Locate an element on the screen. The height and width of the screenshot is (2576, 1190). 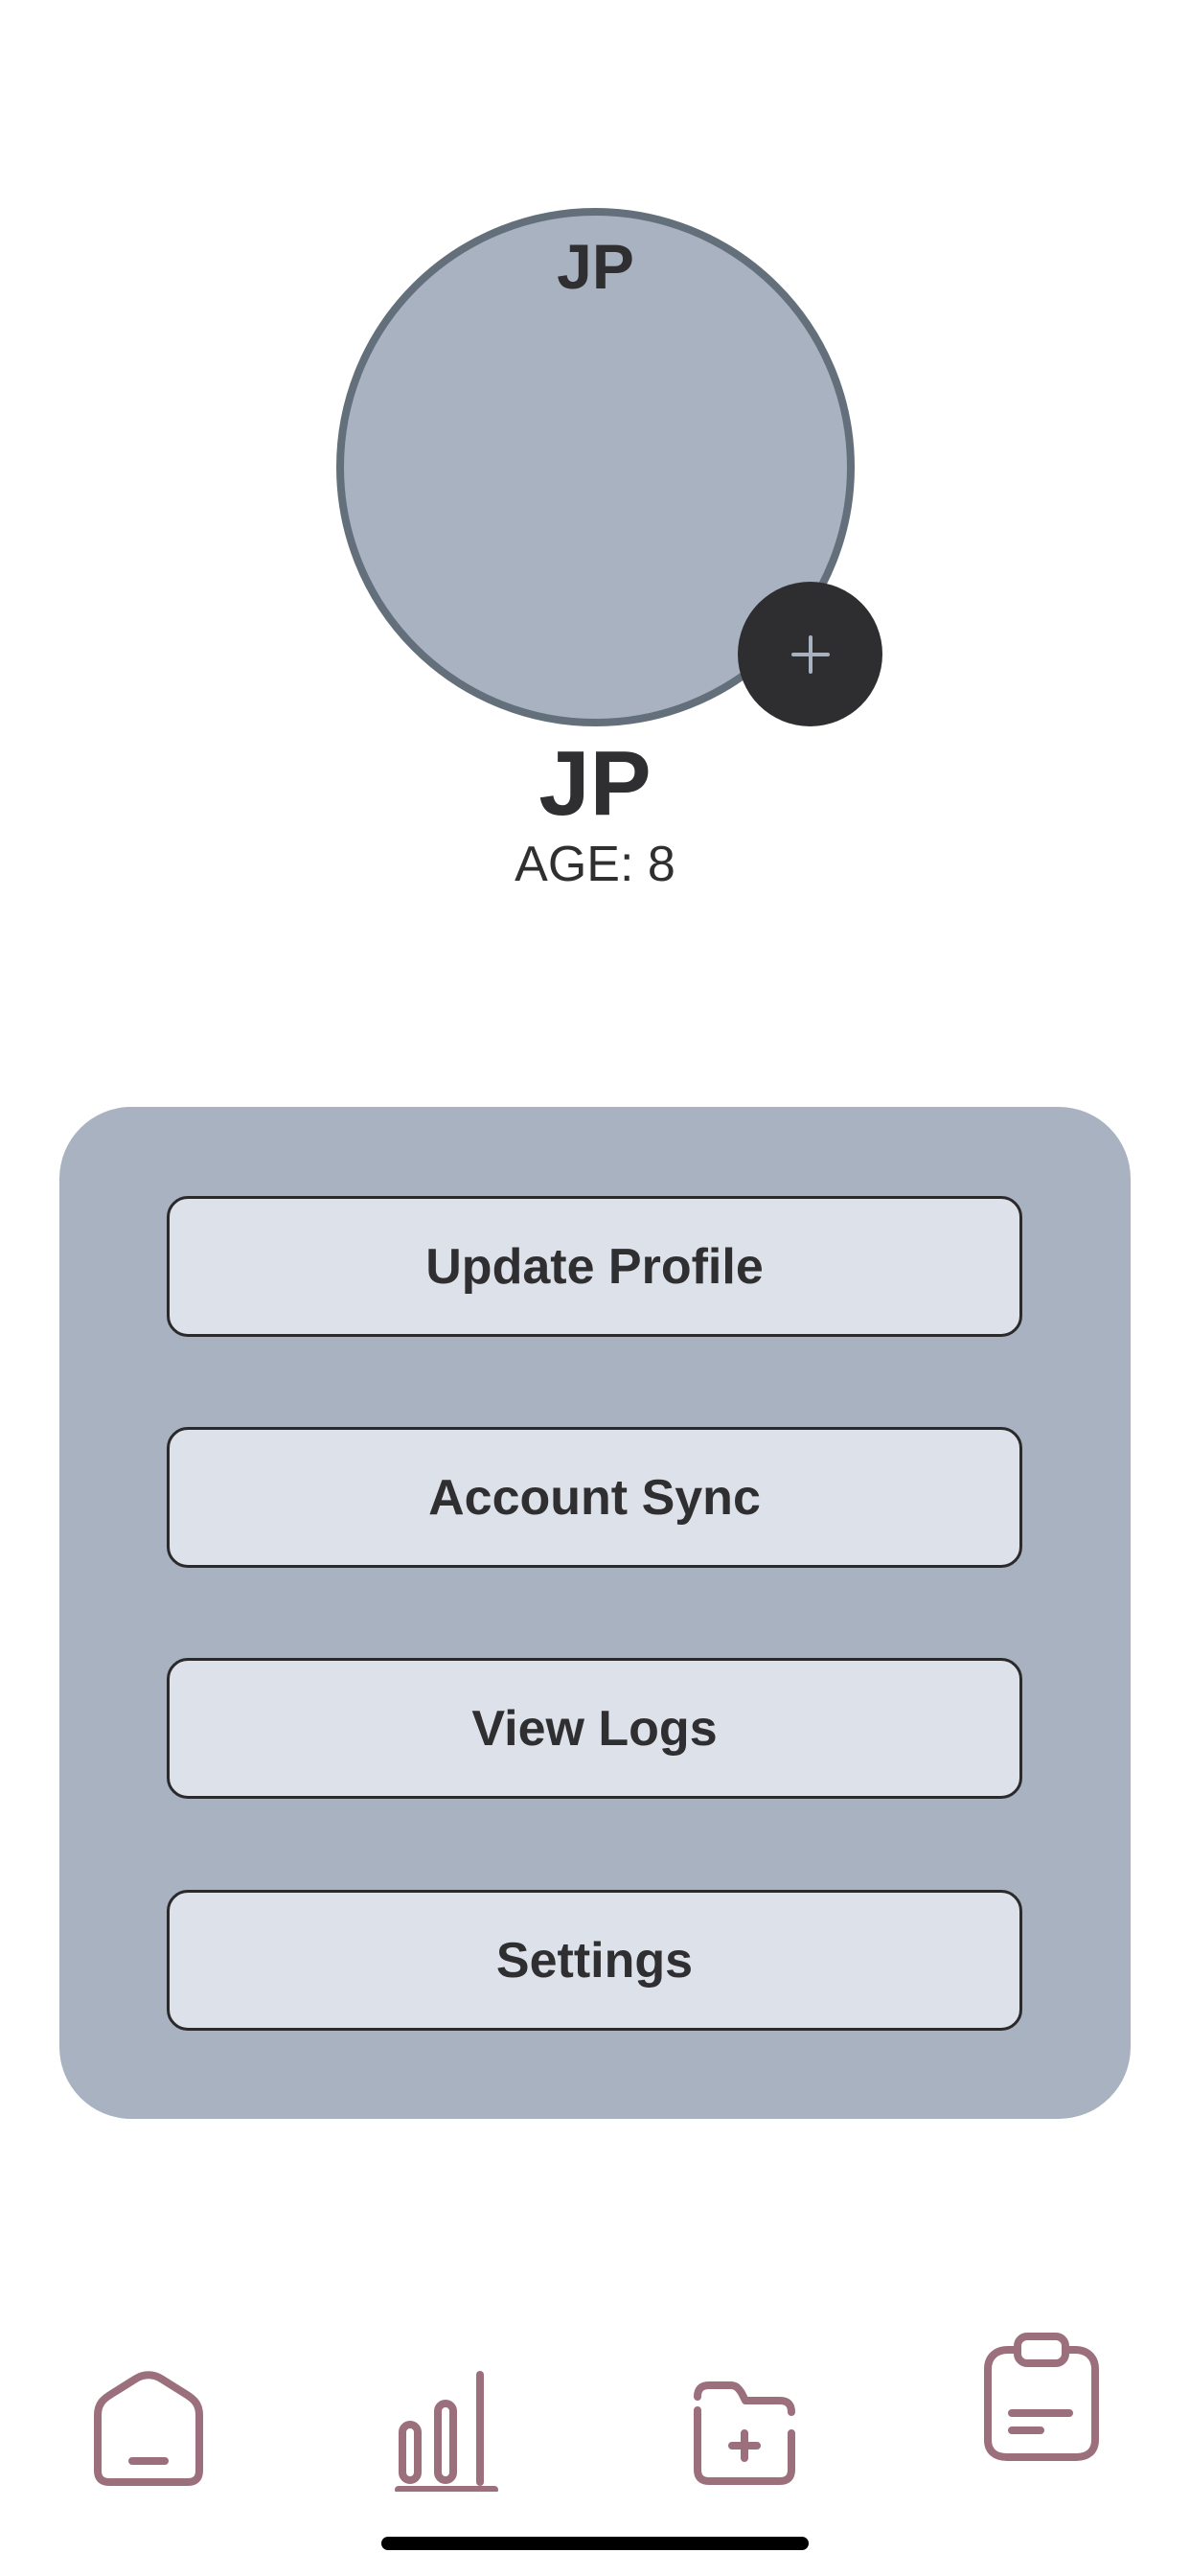
add-photo-button is located at coordinates (810, 654).